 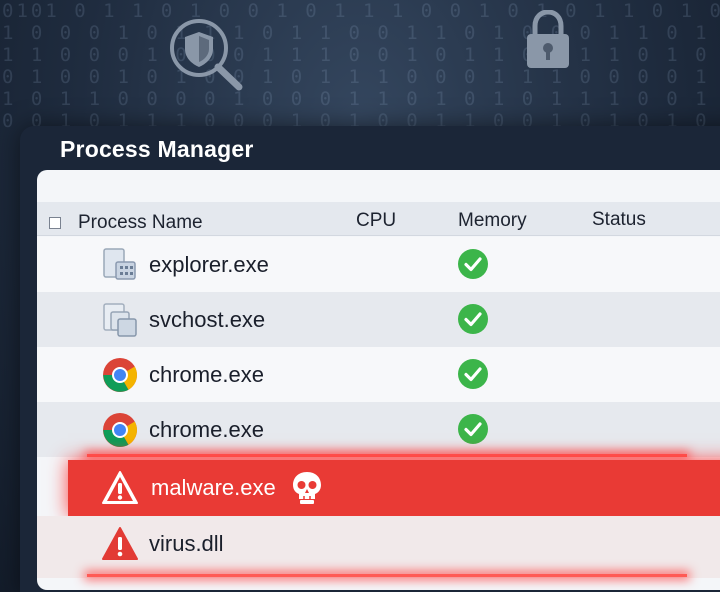 I want to click on process-name: virus.dll, so click(x=186, y=543).